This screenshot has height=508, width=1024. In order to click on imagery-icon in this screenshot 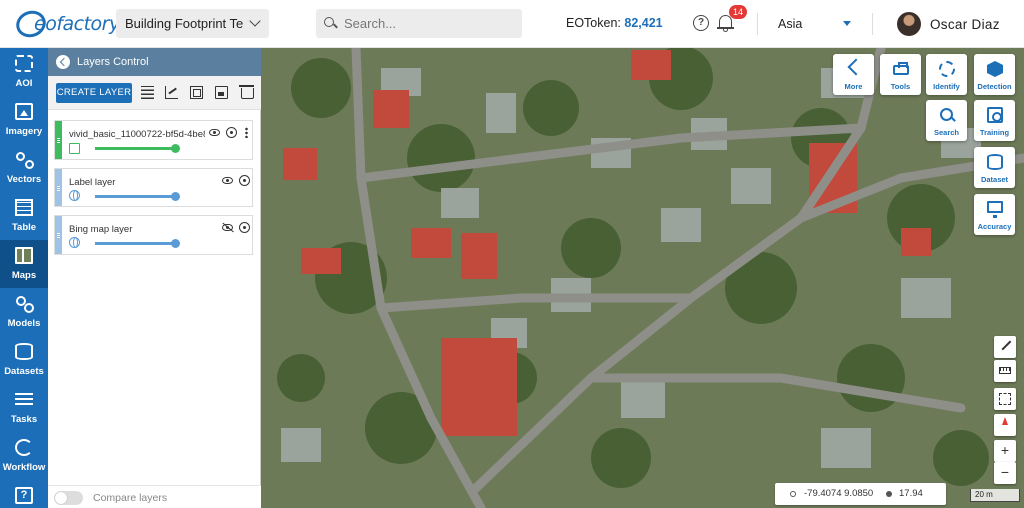, I will do `click(24, 111)`.